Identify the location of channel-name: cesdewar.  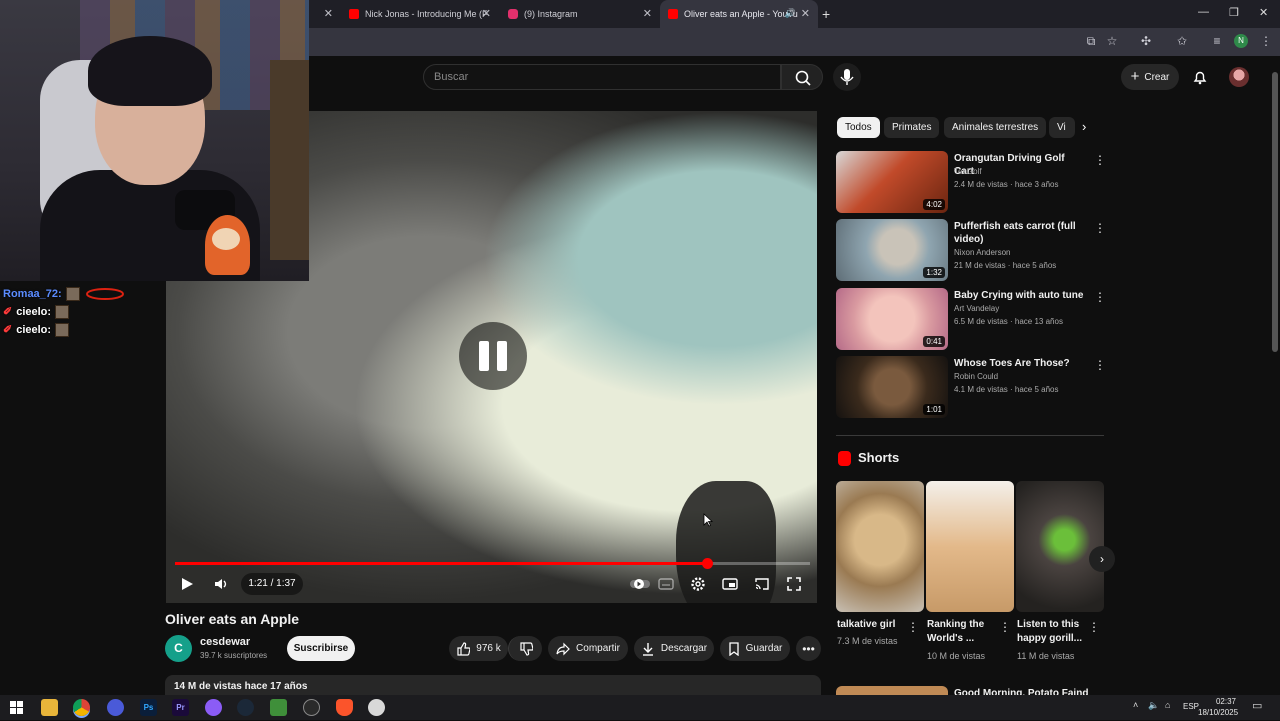
(225, 642).